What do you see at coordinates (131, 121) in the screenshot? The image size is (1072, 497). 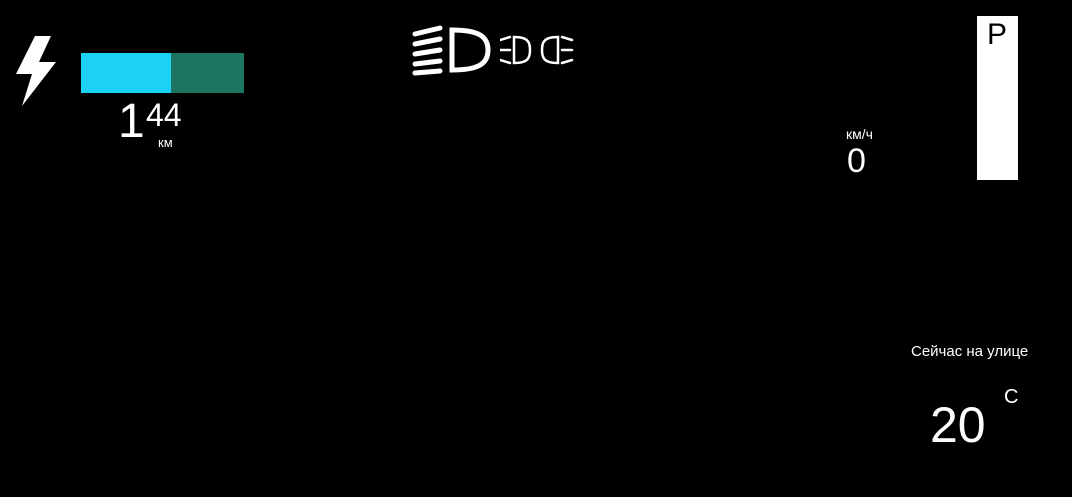 I see `range-integer: 1` at bounding box center [131, 121].